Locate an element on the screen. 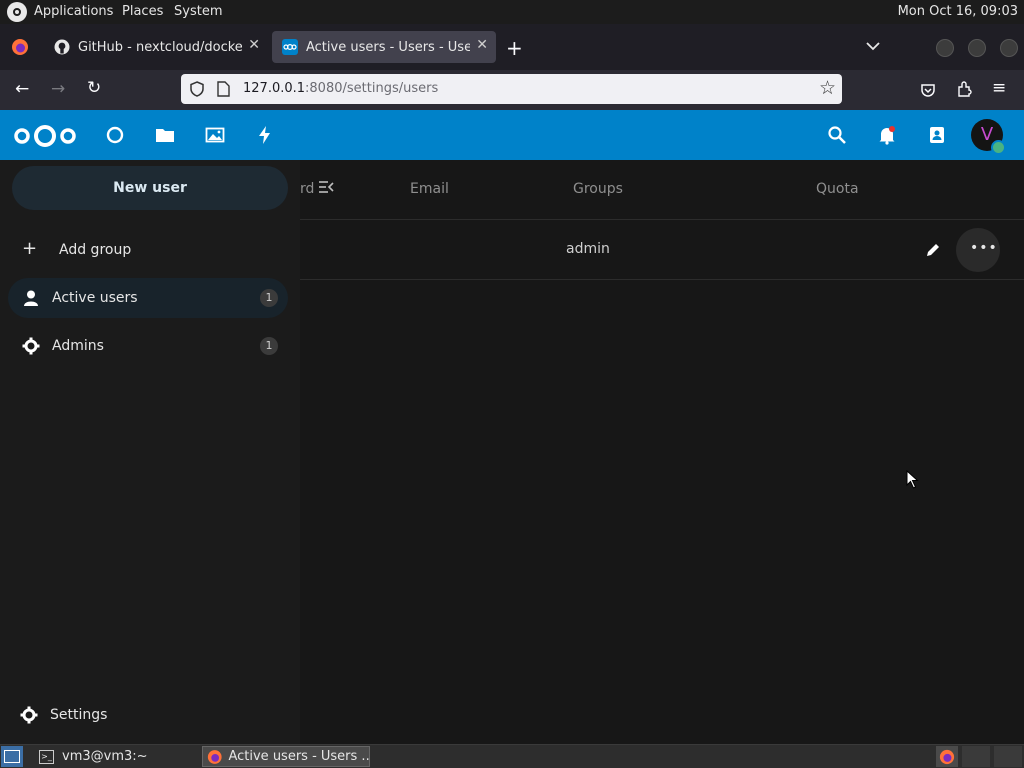 This screenshot has height=768, width=1024. hamburger-menu-icon: ≡ is located at coordinates (999, 88).